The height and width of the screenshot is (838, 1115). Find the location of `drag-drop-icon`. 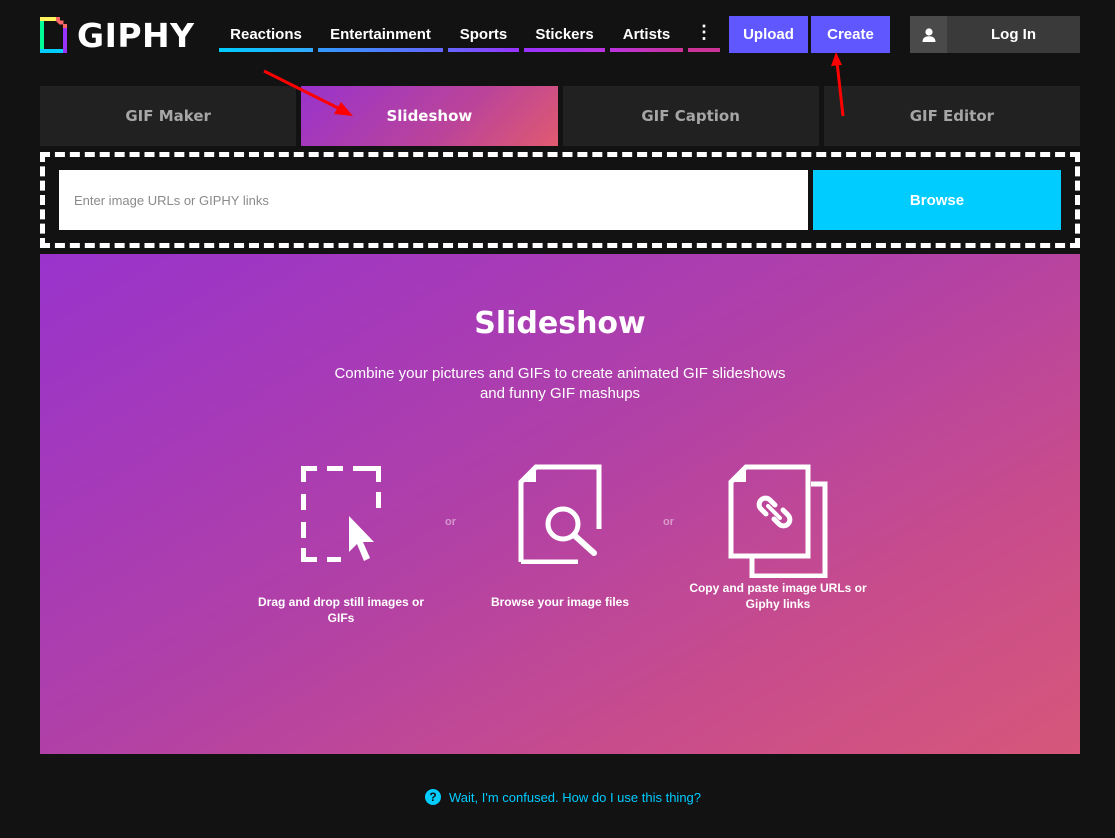

drag-drop-icon is located at coordinates (341, 514).